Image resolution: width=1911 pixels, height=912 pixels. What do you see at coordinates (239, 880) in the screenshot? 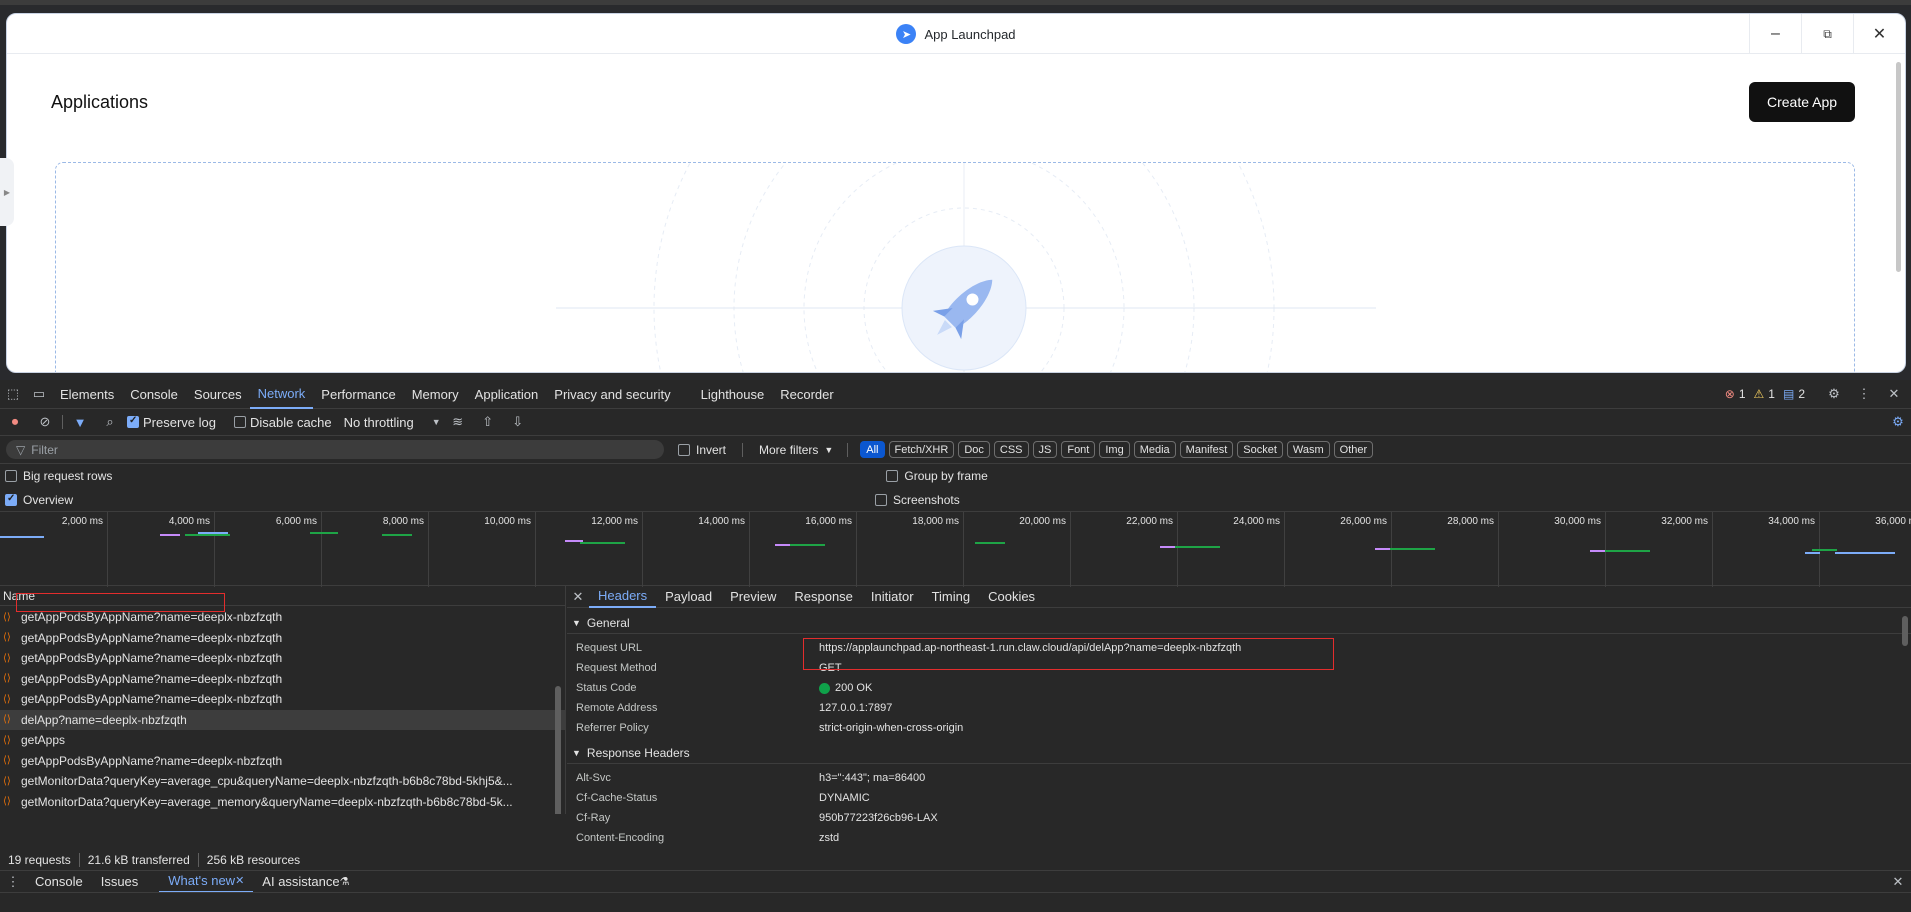
I see `close-tab-icon: ✕` at bounding box center [239, 880].